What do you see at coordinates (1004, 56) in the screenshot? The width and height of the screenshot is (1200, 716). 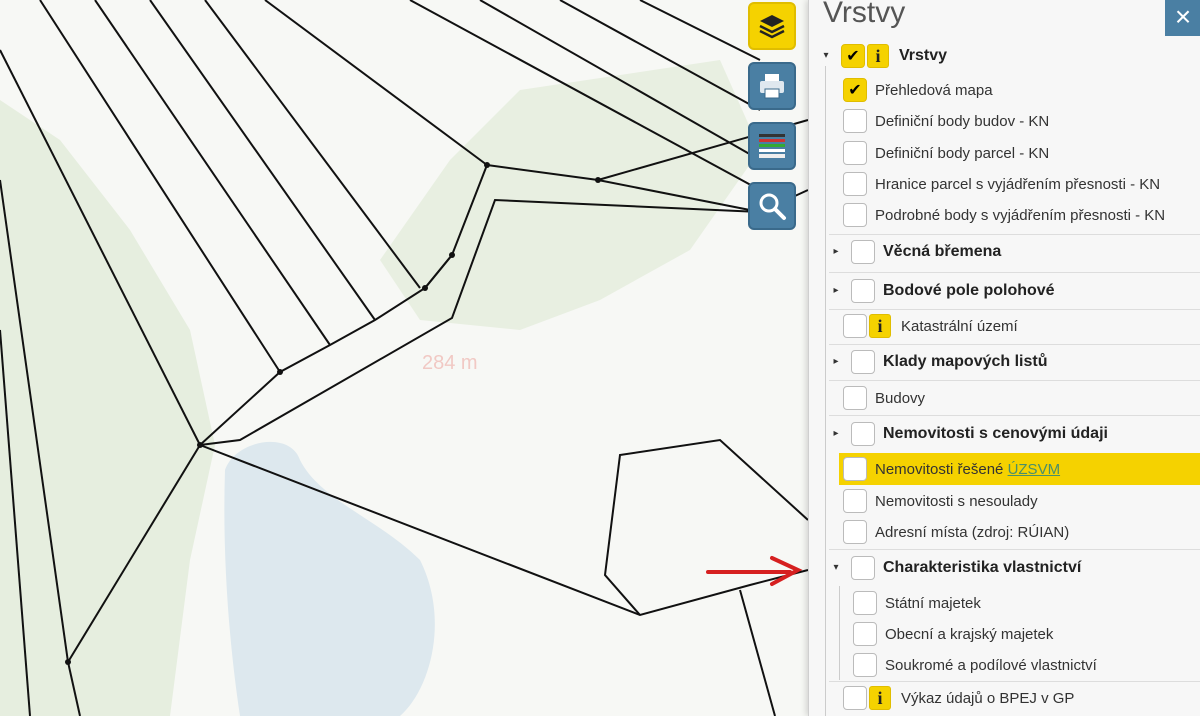 I see `layer-group-root: ▾ ✔ i Vrstvy` at bounding box center [1004, 56].